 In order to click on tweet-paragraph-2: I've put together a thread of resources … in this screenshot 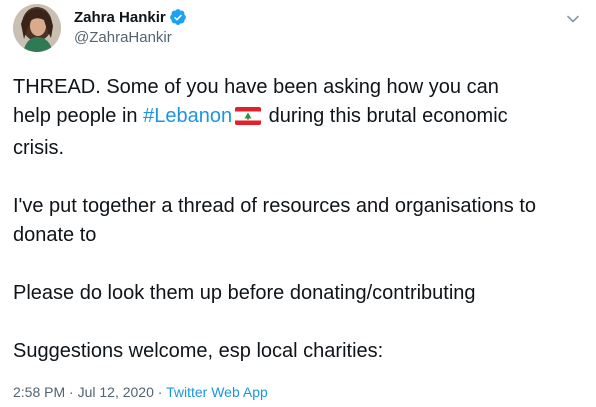, I will do `click(275, 220)`.